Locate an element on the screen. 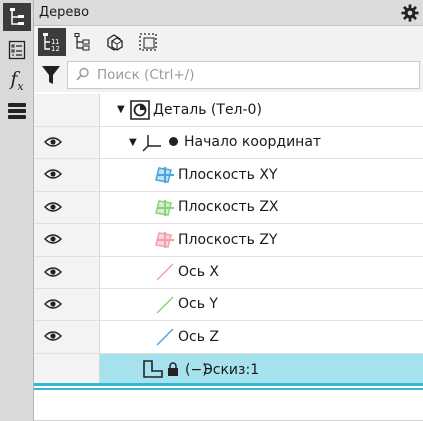 This screenshot has height=421, width=423. layers-tab-button is located at coordinates (17, 111).